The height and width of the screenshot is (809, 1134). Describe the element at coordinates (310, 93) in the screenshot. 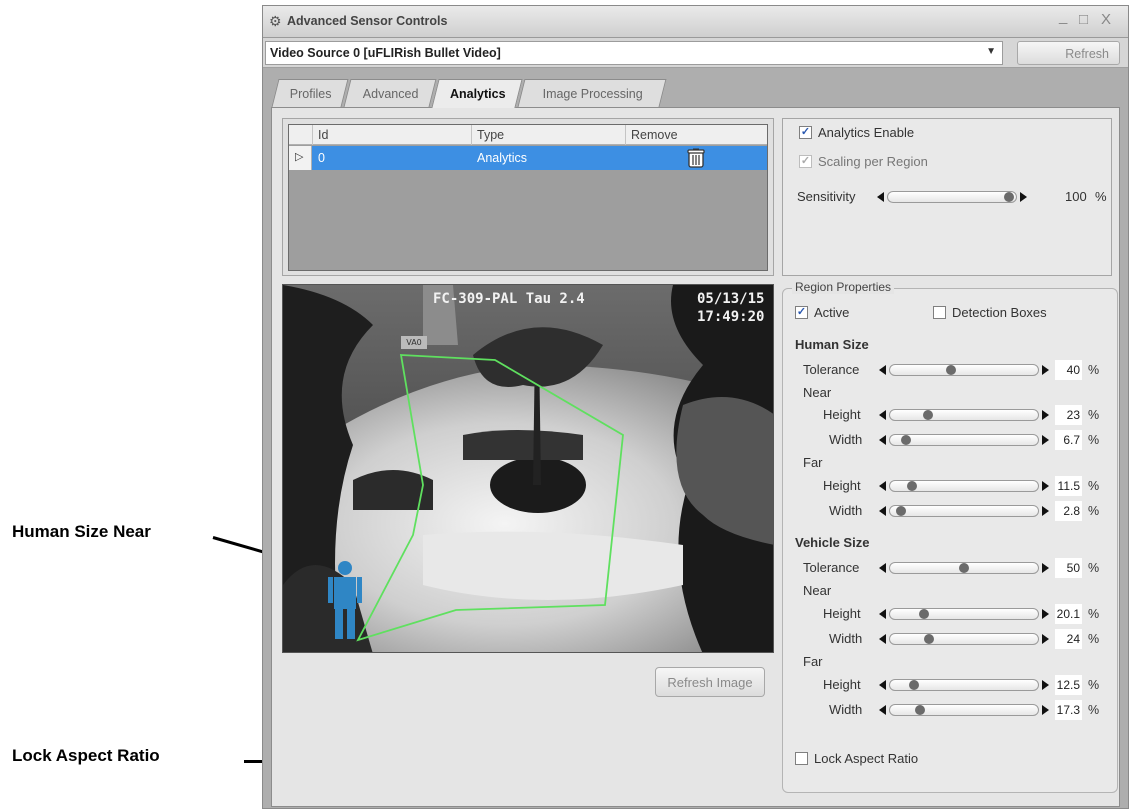

I see `tab-profiles: Profiles` at that location.